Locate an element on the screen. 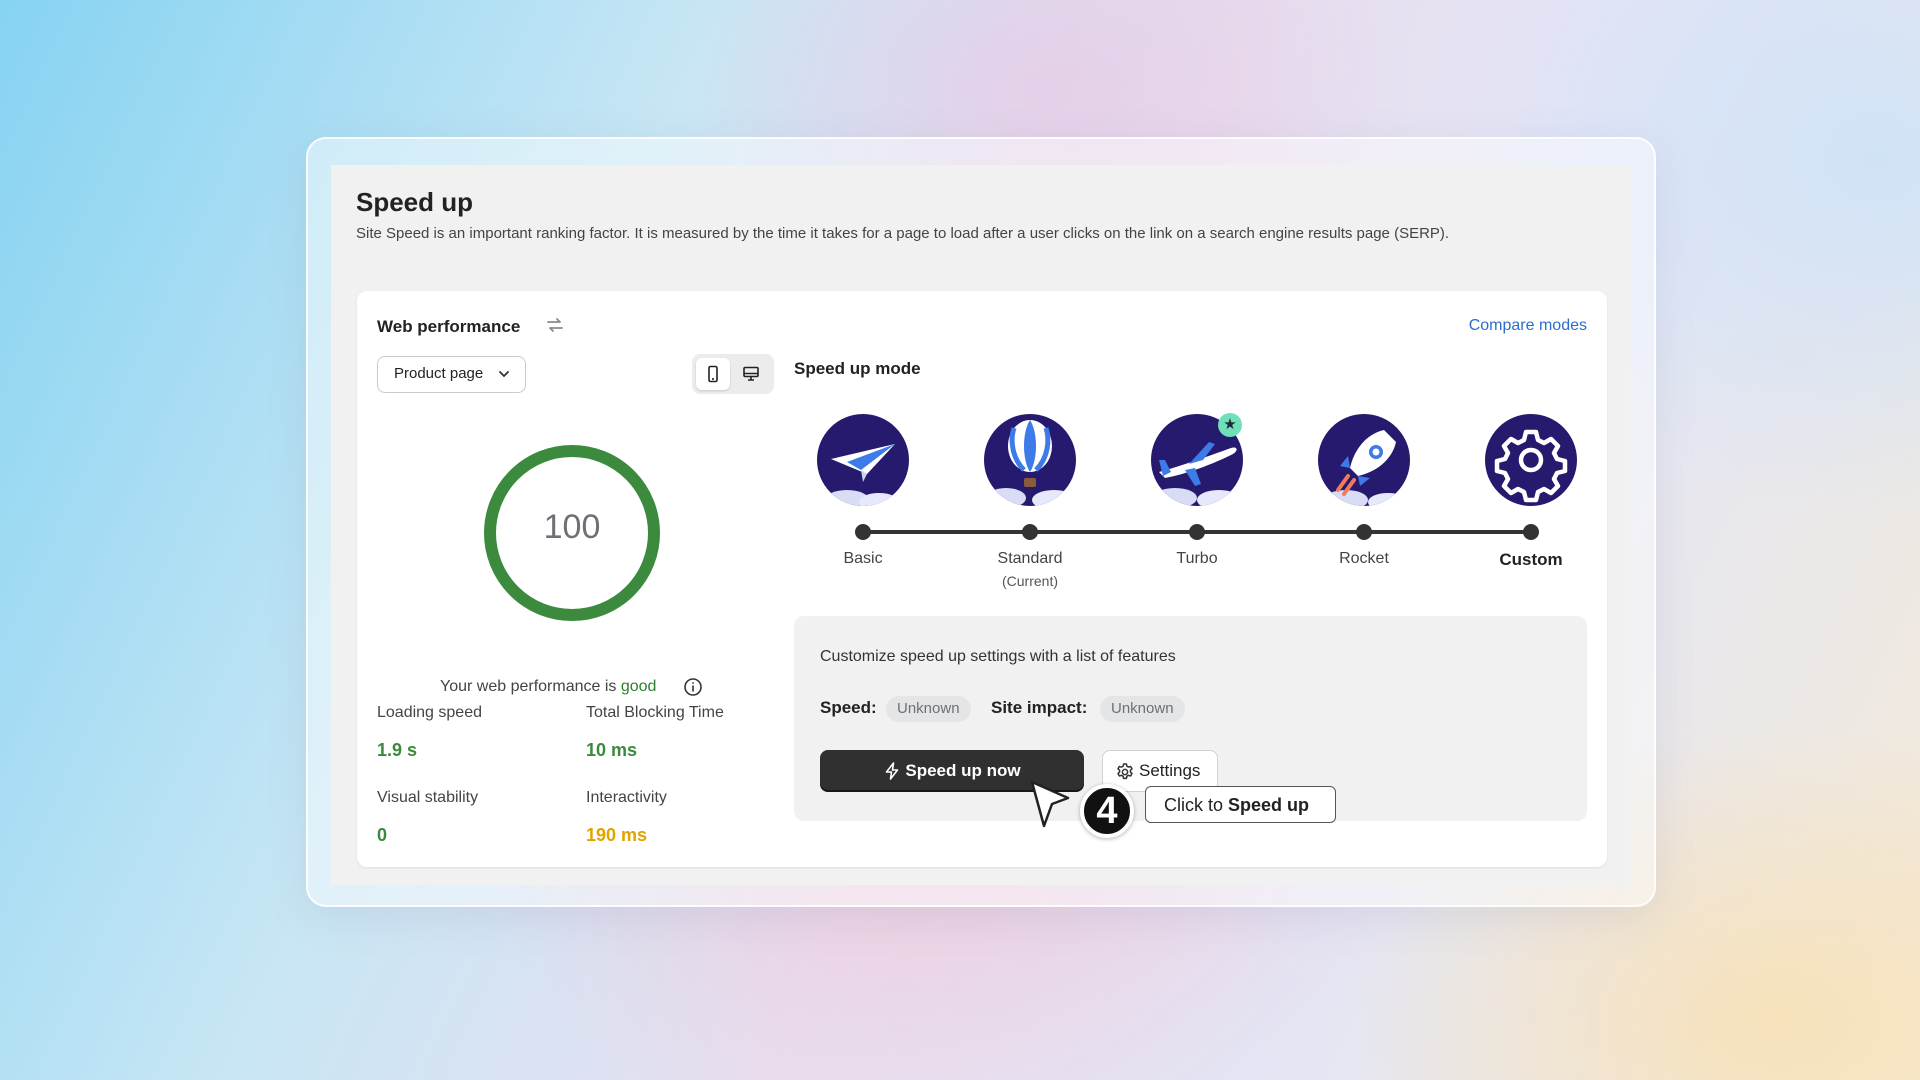 This screenshot has height=1080, width=1920. settings-button-label: Settings is located at coordinates (1170, 770).